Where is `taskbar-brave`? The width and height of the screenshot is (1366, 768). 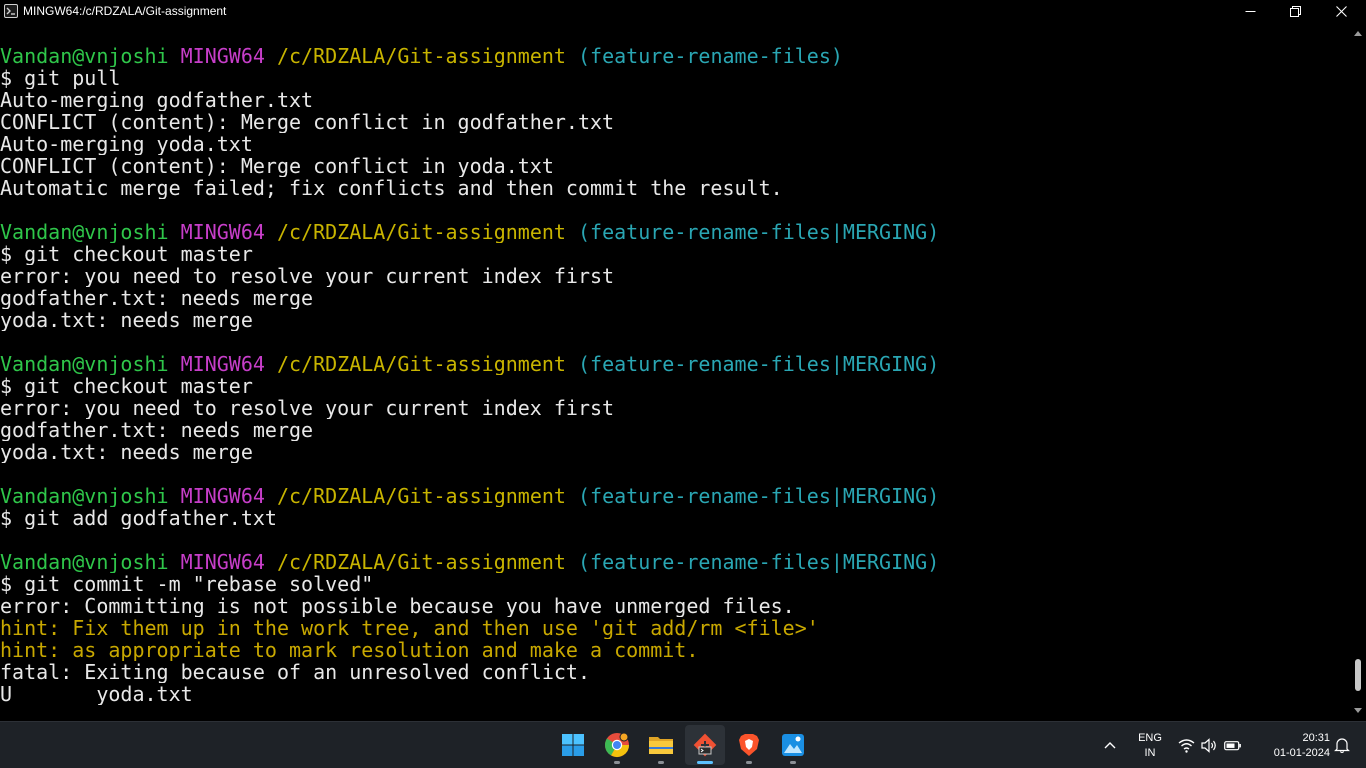
taskbar-brave is located at coordinates (749, 745).